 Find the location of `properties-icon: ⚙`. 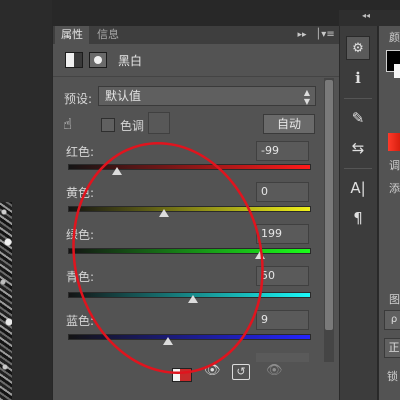

properties-icon: ⚙ is located at coordinates (358, 48).